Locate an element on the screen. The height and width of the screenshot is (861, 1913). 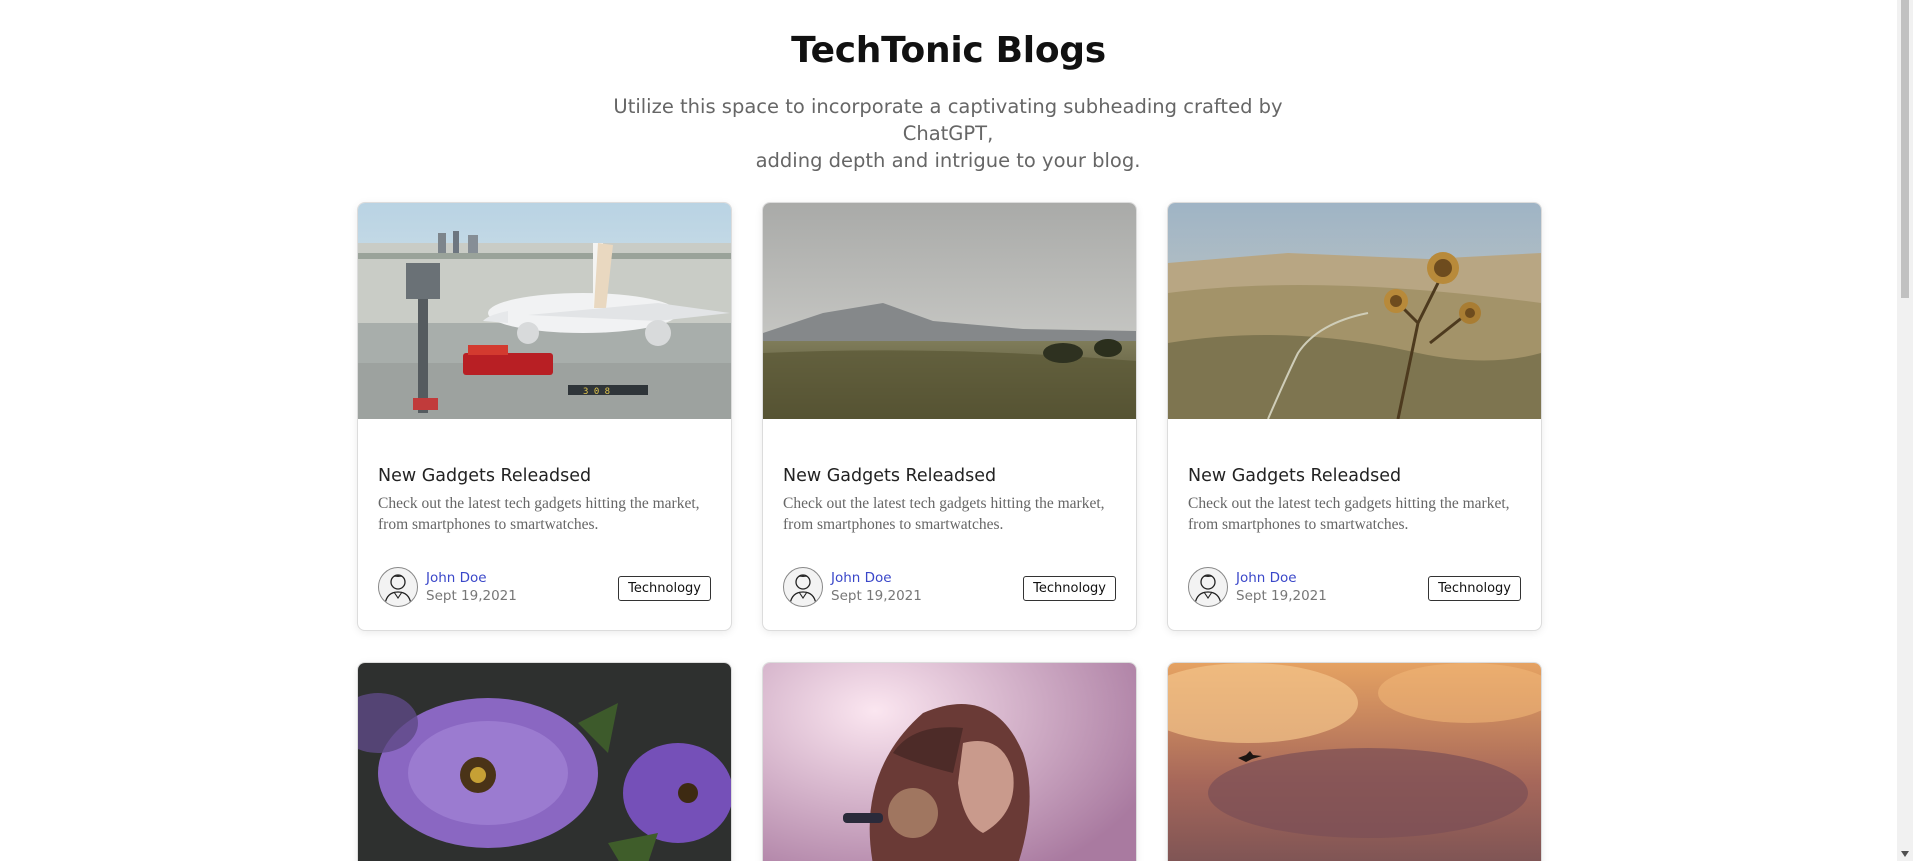
purple-flowers-photo is located at coordinates (544, 762).